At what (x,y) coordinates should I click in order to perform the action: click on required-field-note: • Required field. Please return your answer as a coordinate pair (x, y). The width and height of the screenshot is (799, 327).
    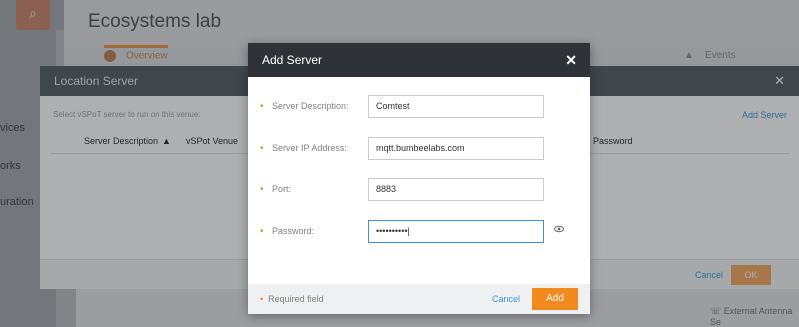
    Looking at the image, I should click on (292, 299).